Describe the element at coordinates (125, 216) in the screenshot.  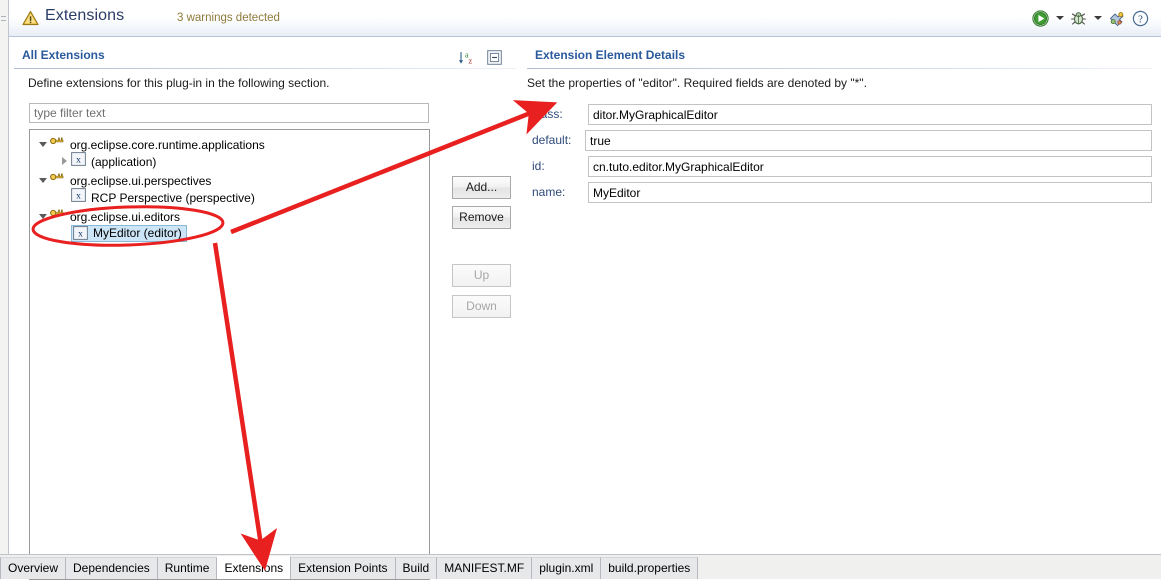
I see `tree-item-label: org.eclipse.ui.editors` at that location.